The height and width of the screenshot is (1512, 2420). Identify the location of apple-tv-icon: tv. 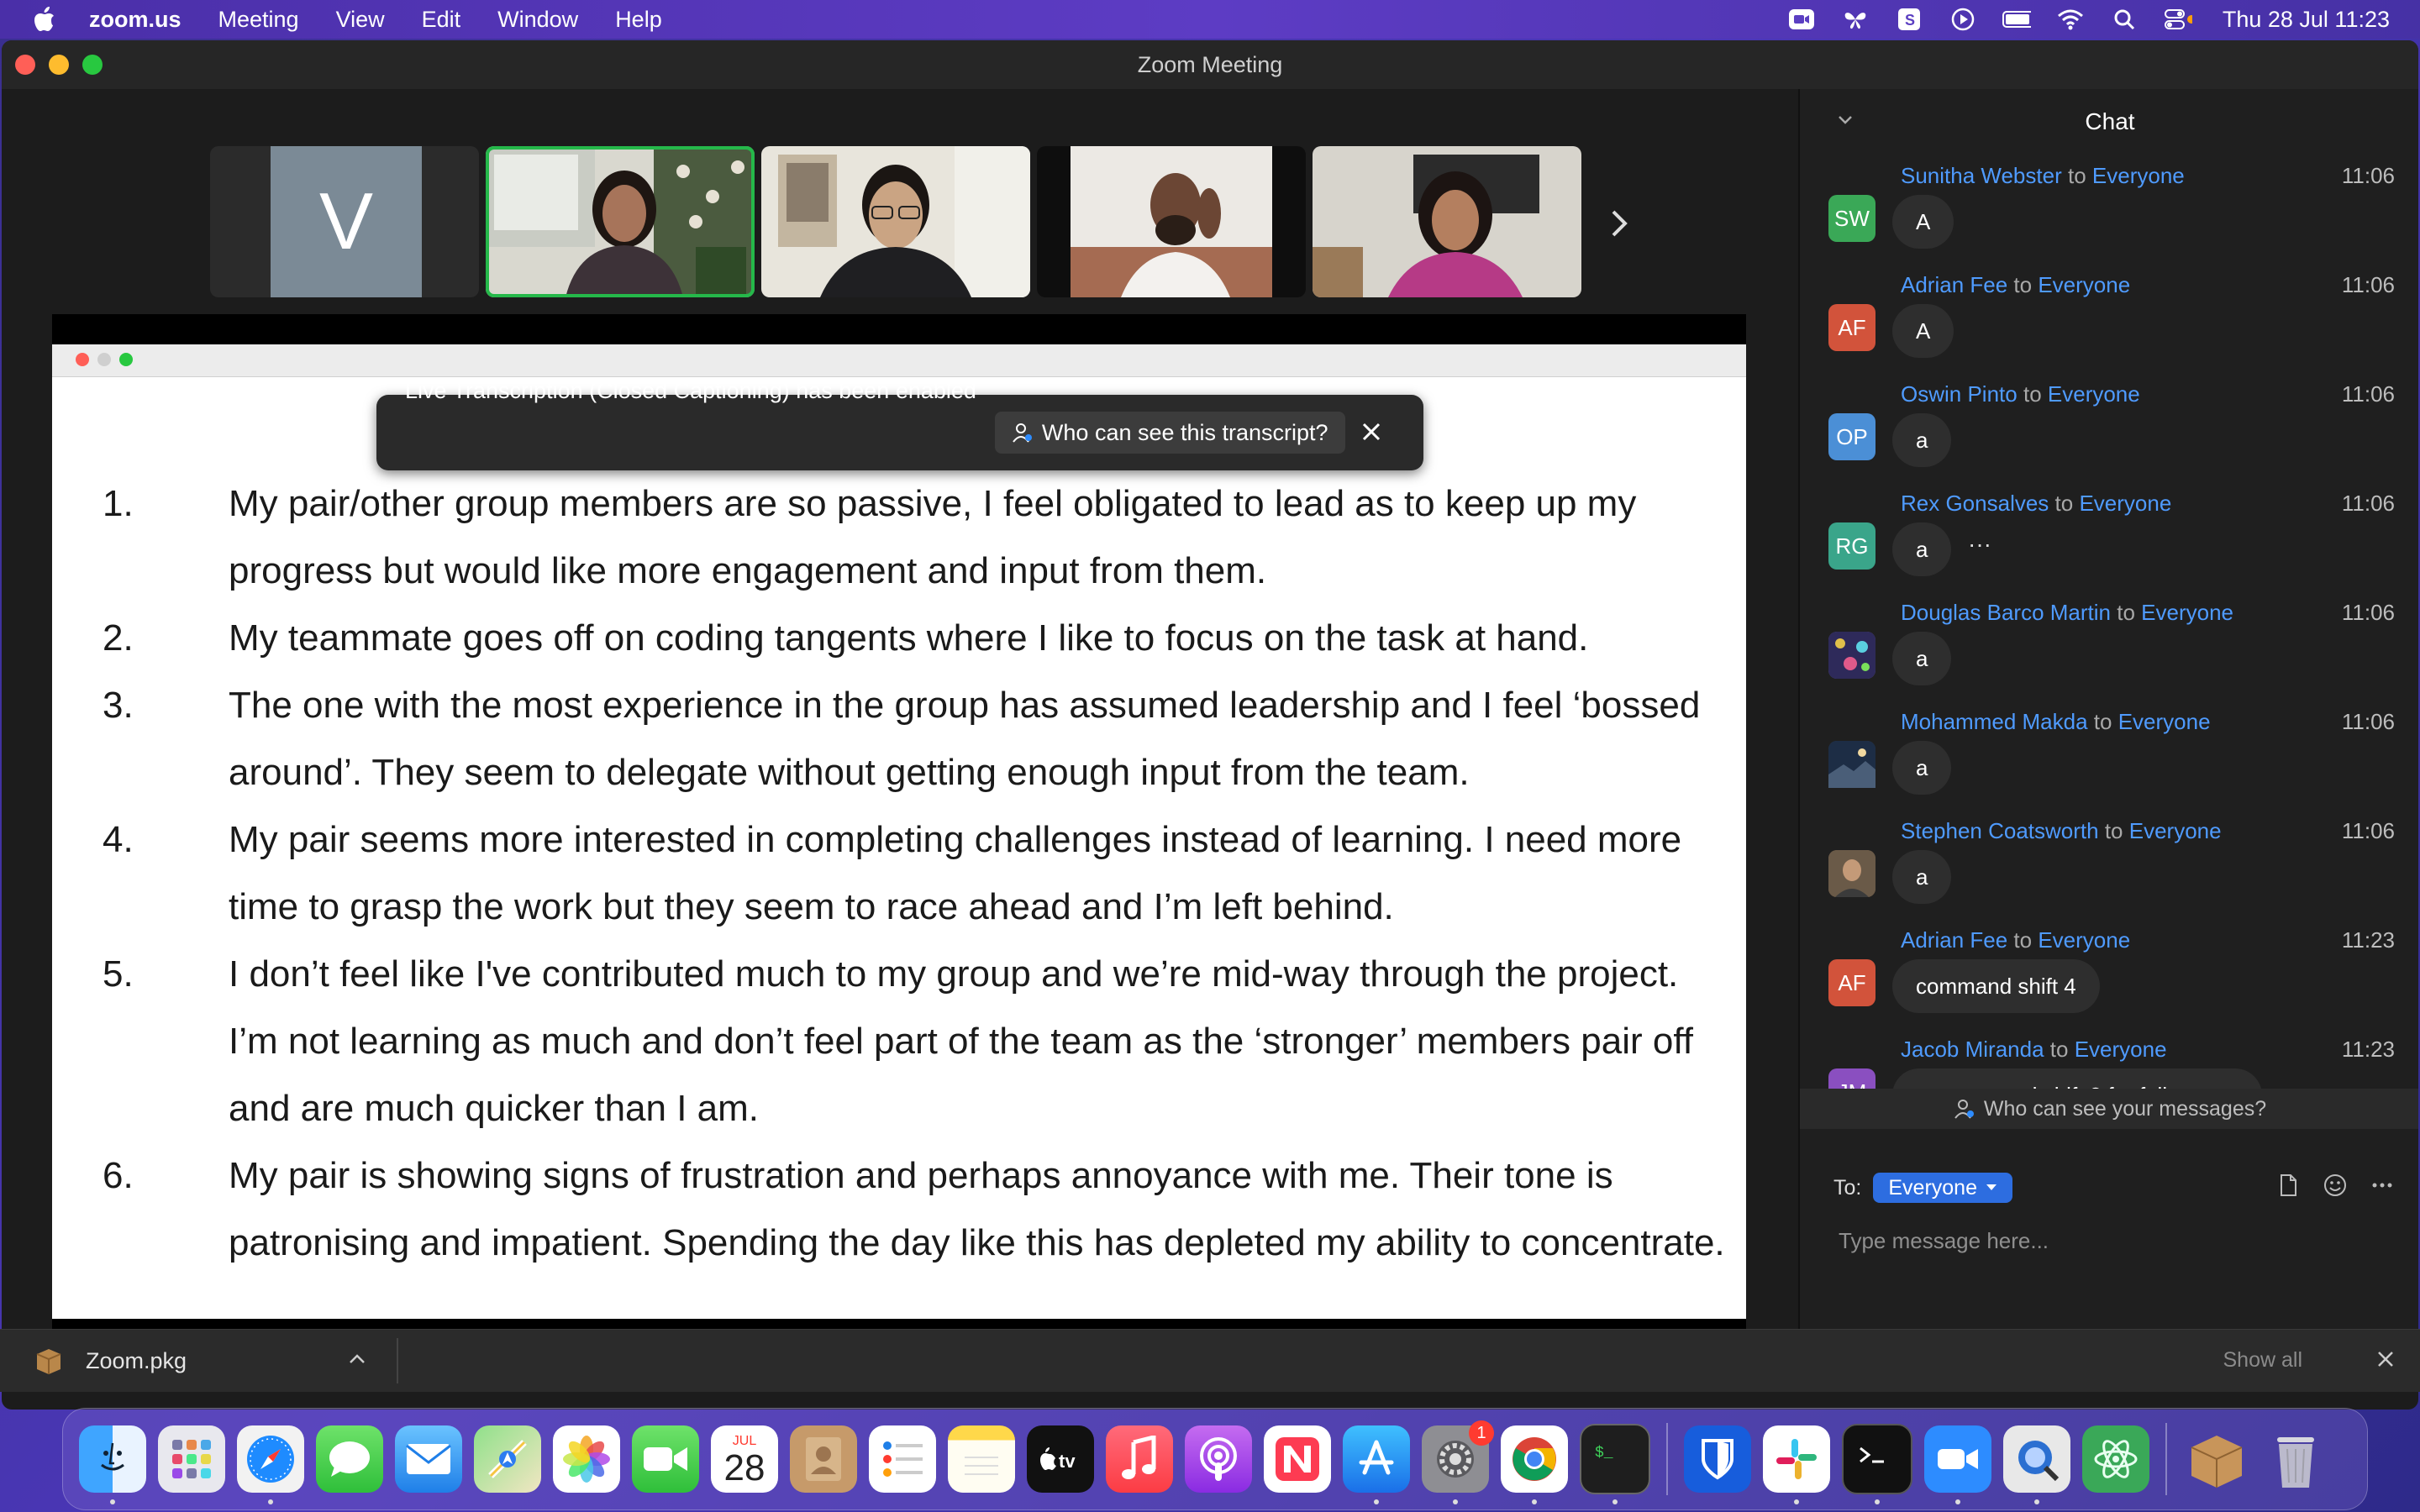
(1060, 1459).